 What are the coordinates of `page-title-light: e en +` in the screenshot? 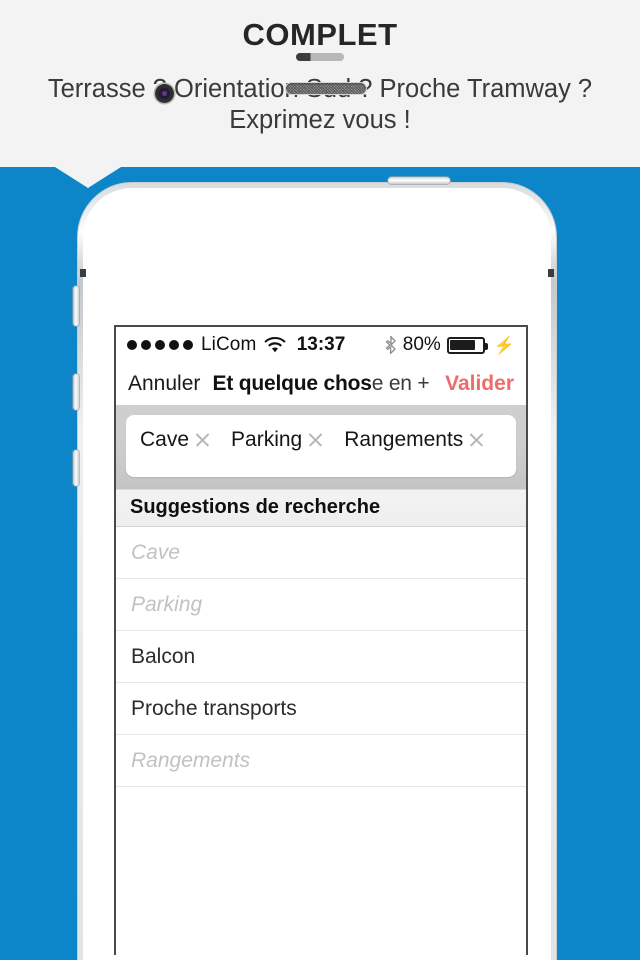 It's located at (400, 383).